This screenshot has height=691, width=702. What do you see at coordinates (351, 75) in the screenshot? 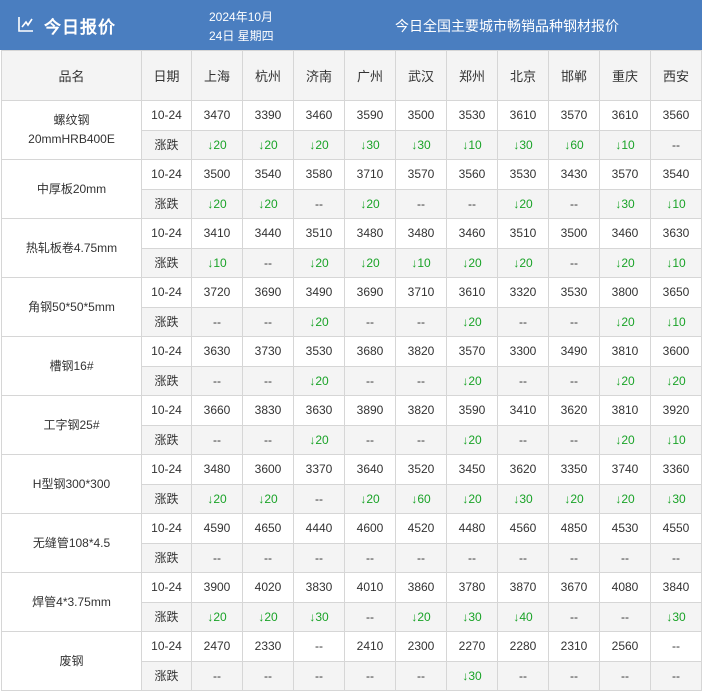
I see `table-header-row: 品名 日期 上海 杭州 济南 广州 武汉 郑州 北京 邯郸 重庆 西安` at bounding box center [351, 75].